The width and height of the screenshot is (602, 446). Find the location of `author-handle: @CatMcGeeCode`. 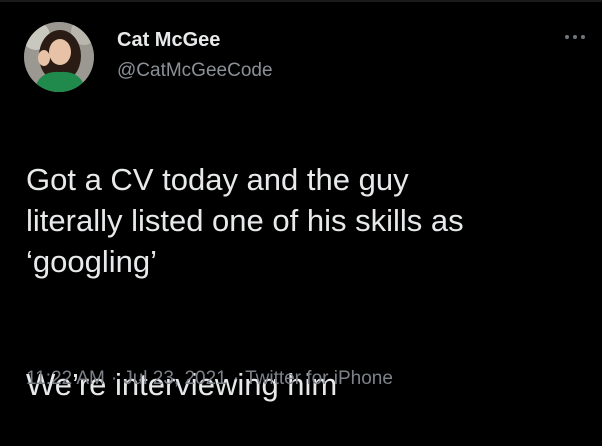

author-handle: @CatMcGeeCode is located at coordinates (195, 70).